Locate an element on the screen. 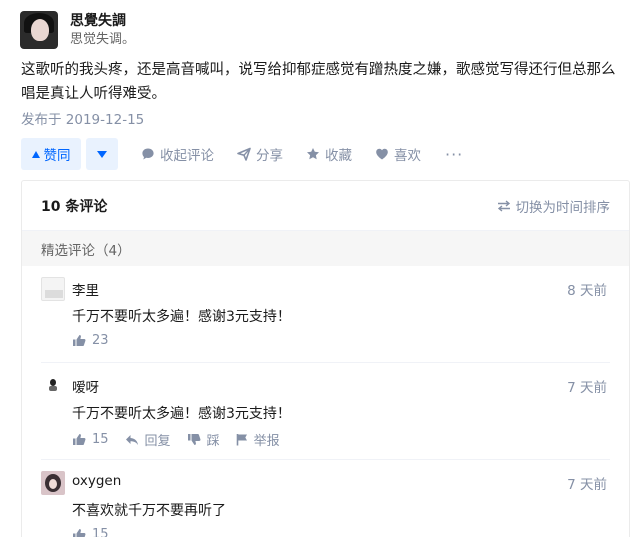 This screenshot has height=537, width=640. favorite-label: 收藏 is located at coordinates (338, 156).